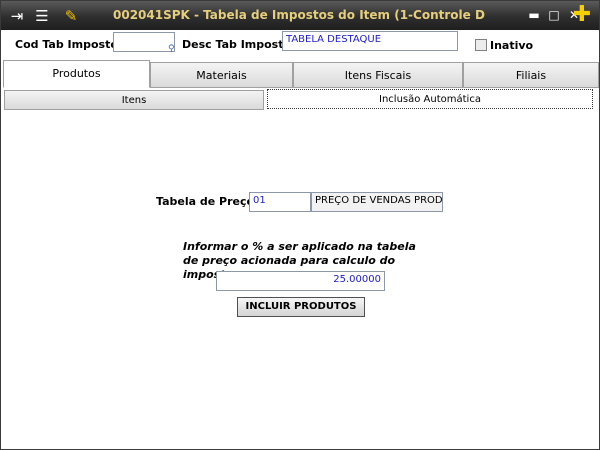  What do you see at coordinates (171, 49) in the screenshot?
I see `lookup-icon: ⚲` at bounding box center [171, 49].